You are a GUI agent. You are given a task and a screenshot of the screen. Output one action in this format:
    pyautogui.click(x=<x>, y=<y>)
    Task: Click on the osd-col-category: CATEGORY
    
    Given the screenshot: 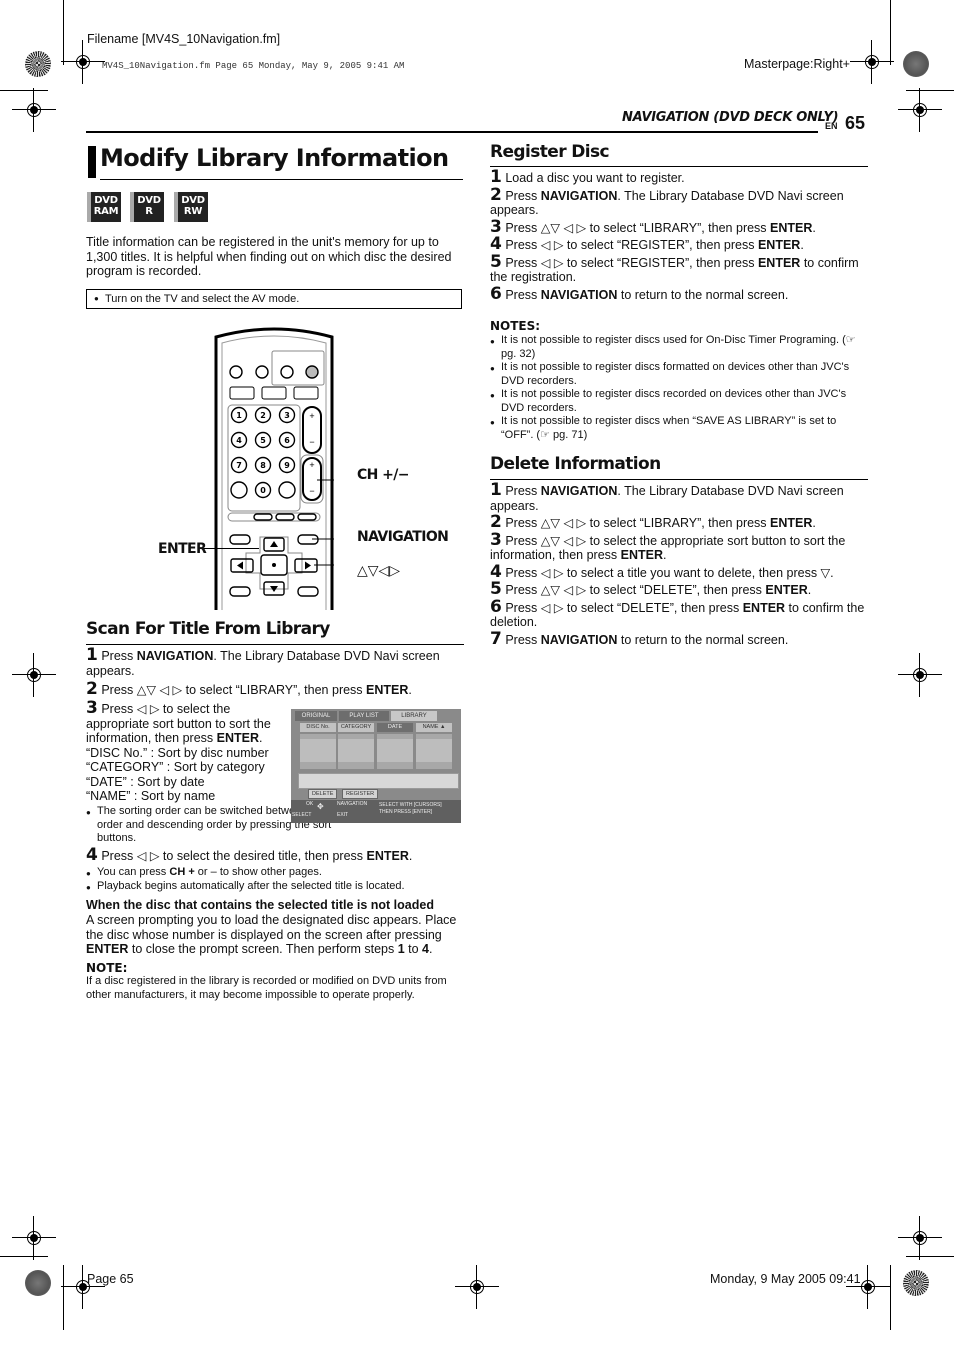 What is the action you would take?
    pyautogui.click(x=356, y=727)
    